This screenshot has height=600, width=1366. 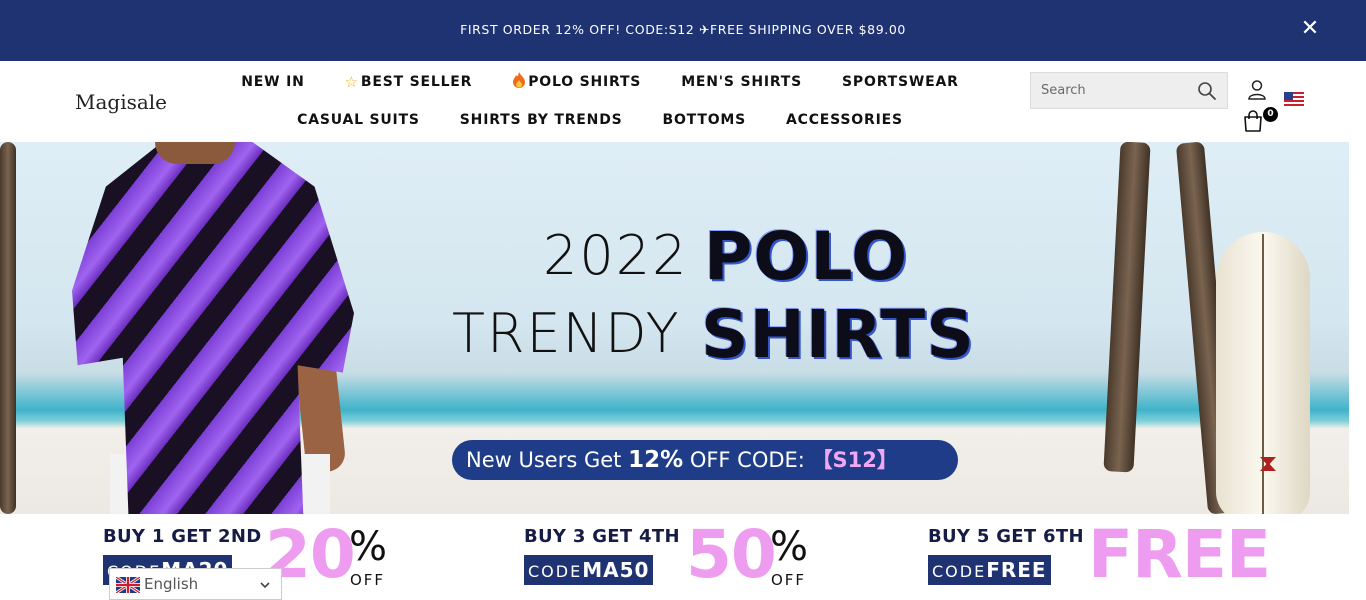 I want to click on chevron-down-icon, so click(x=265, y=584).